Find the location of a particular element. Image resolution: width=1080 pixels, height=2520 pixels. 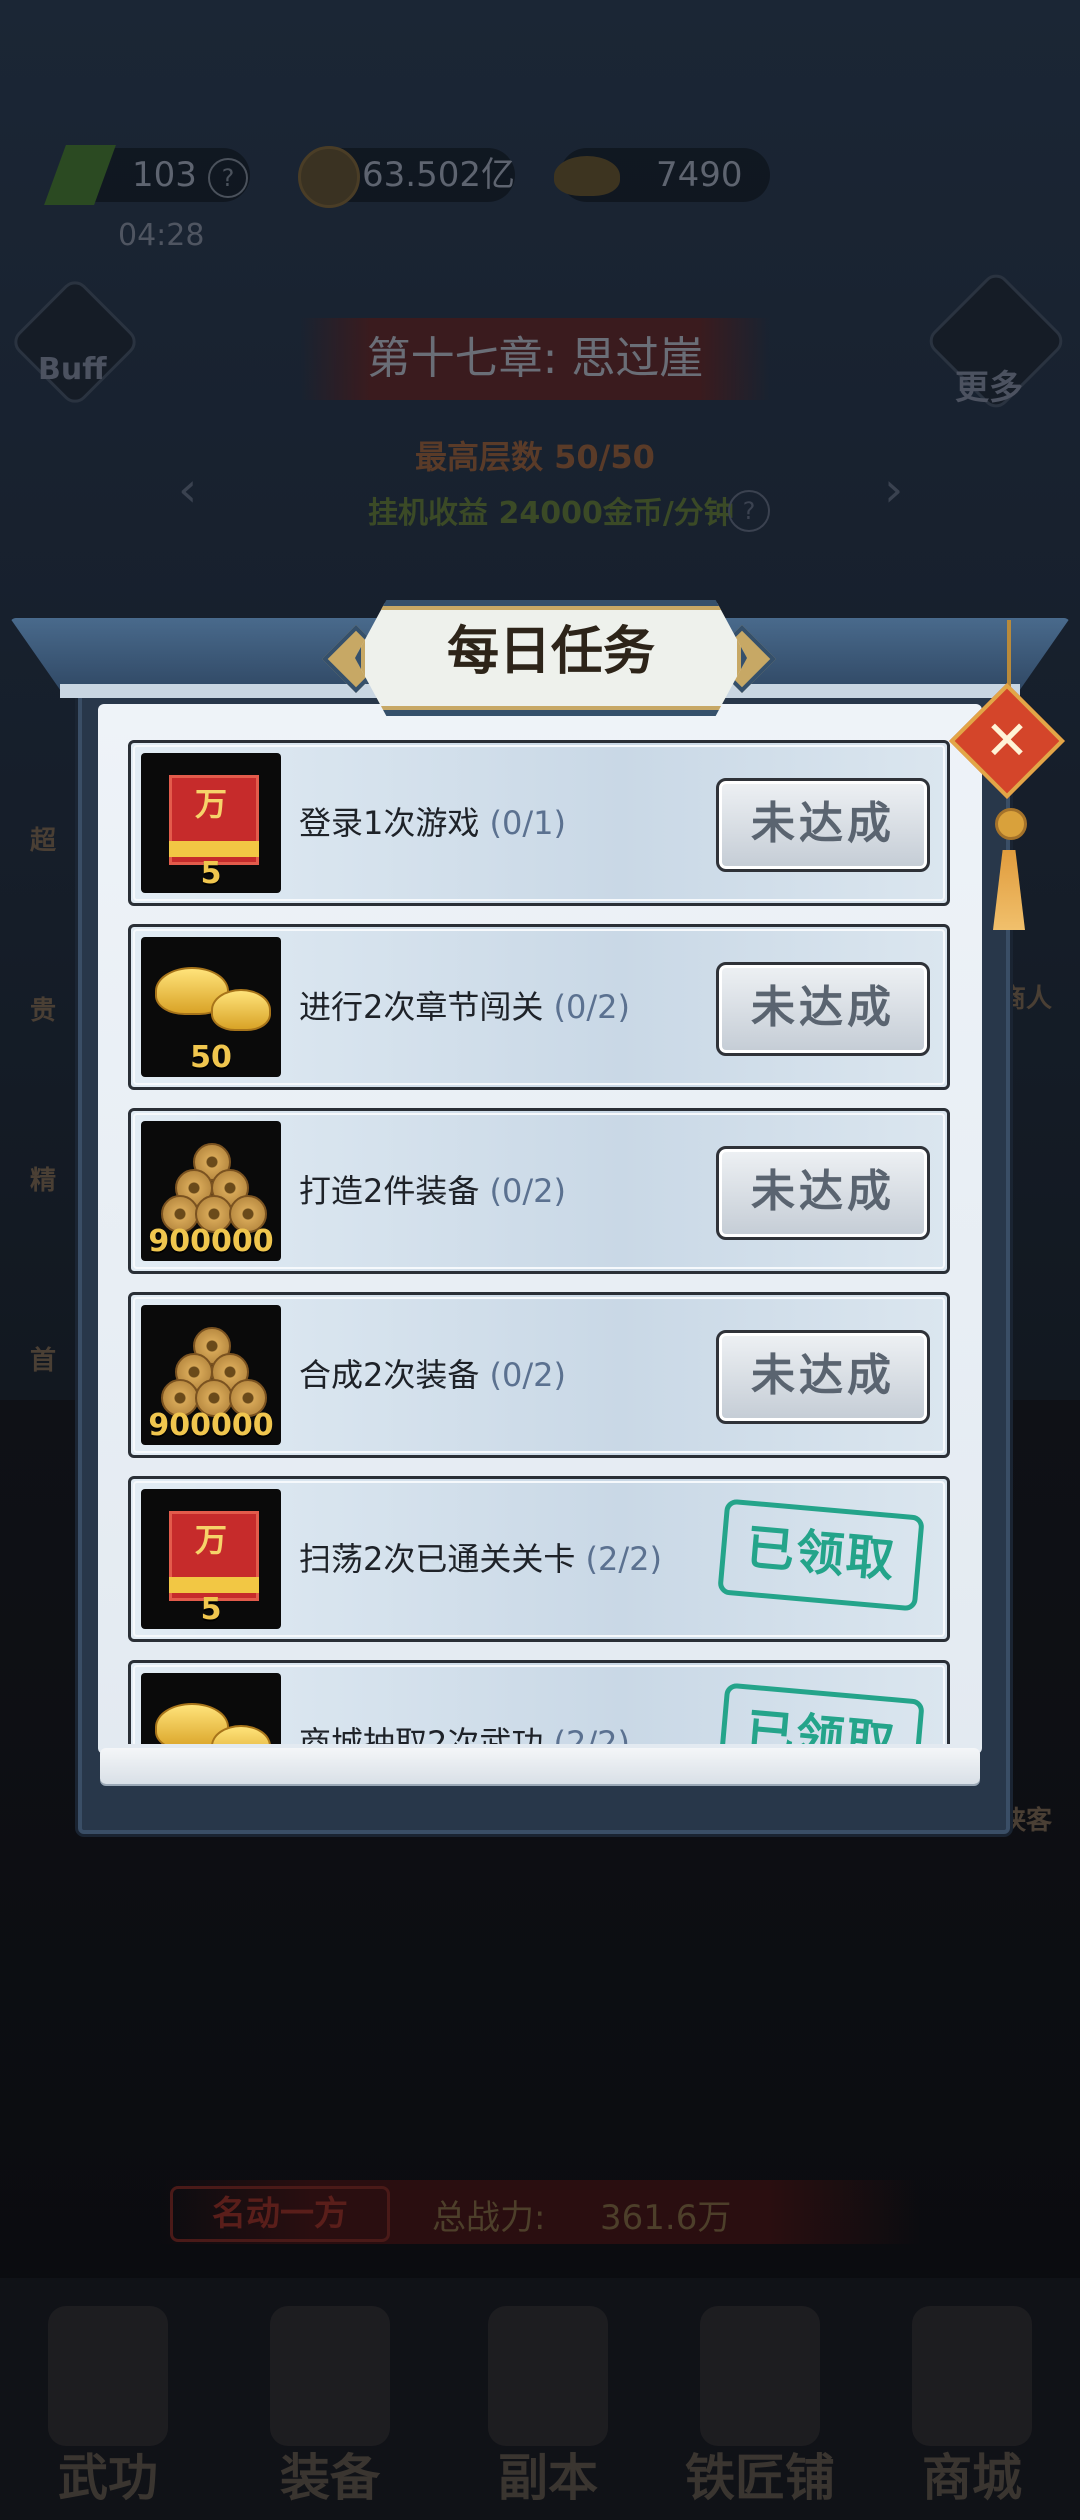

task-row: 900000 打造2件装备 (0/2) 未达成 is located at coordinates (539, 1191).